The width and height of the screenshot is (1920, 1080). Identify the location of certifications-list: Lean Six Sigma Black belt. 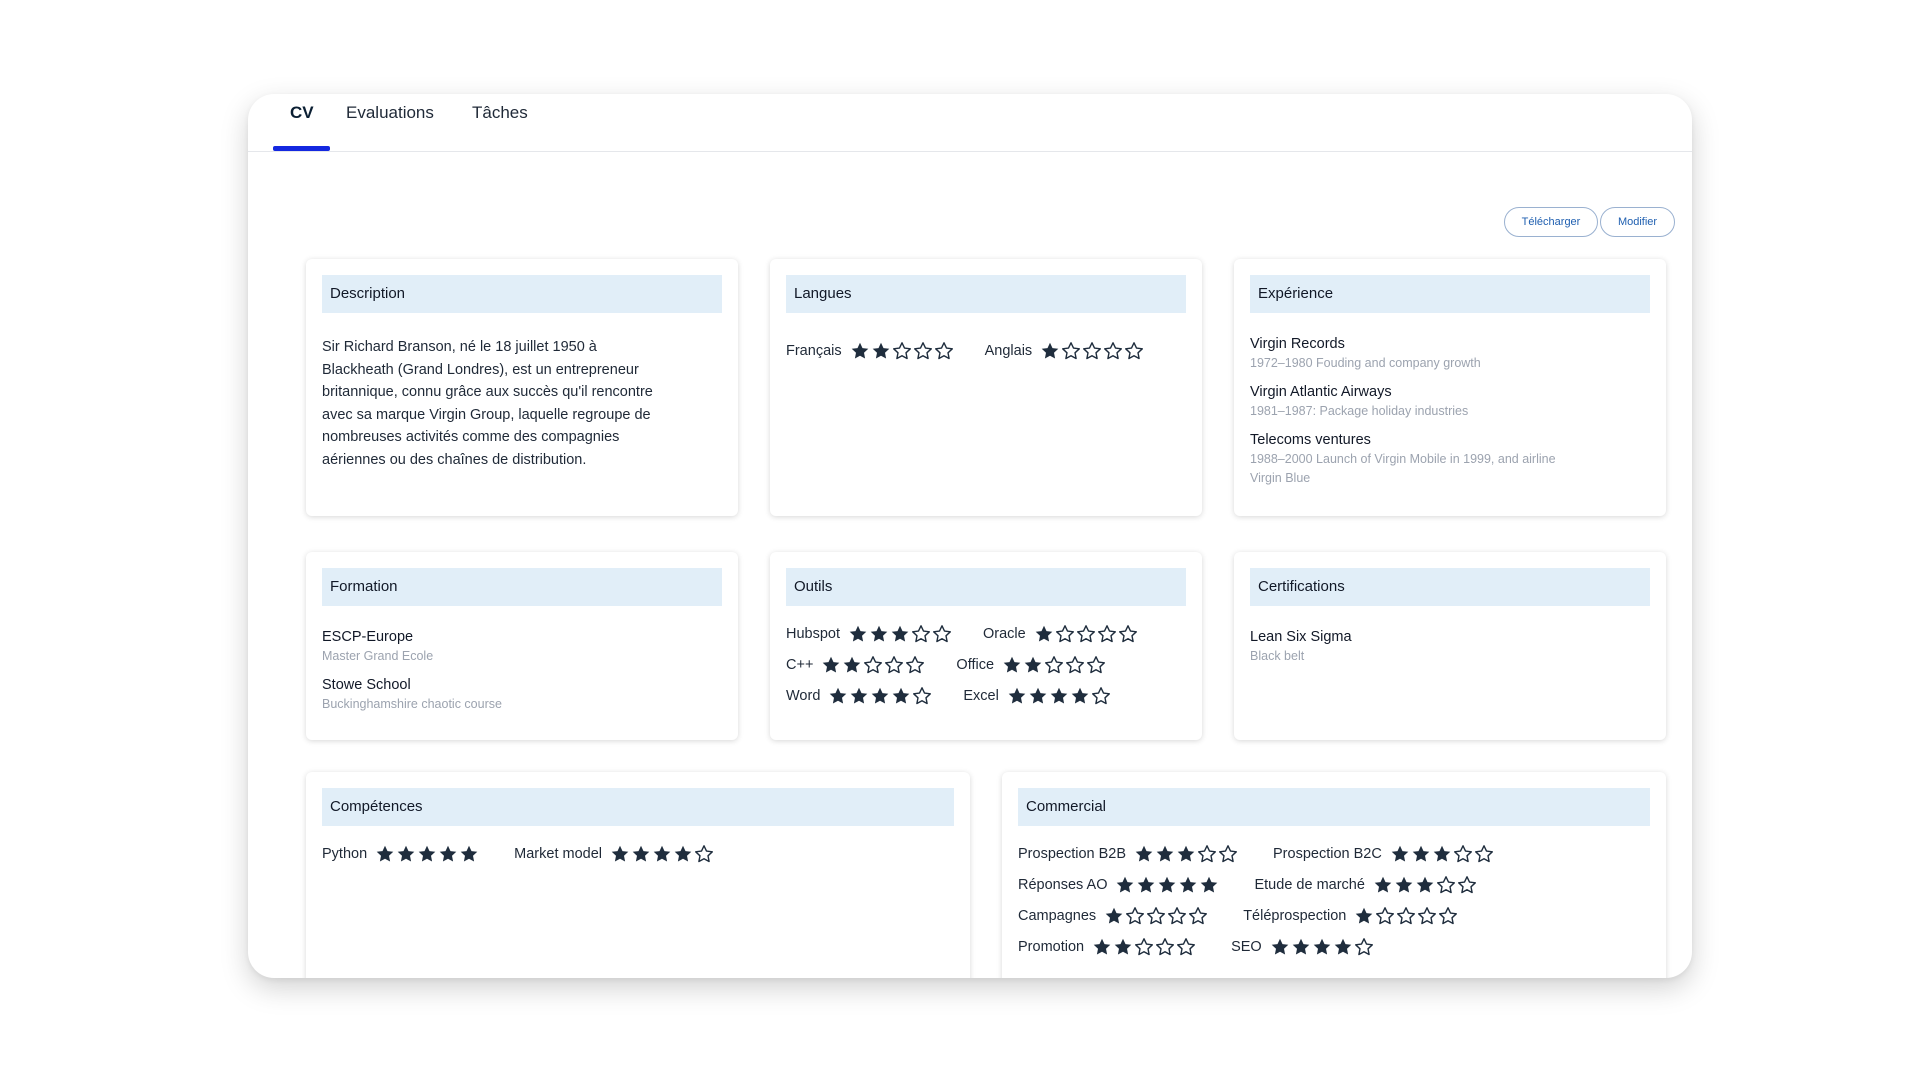
(1450, 652).